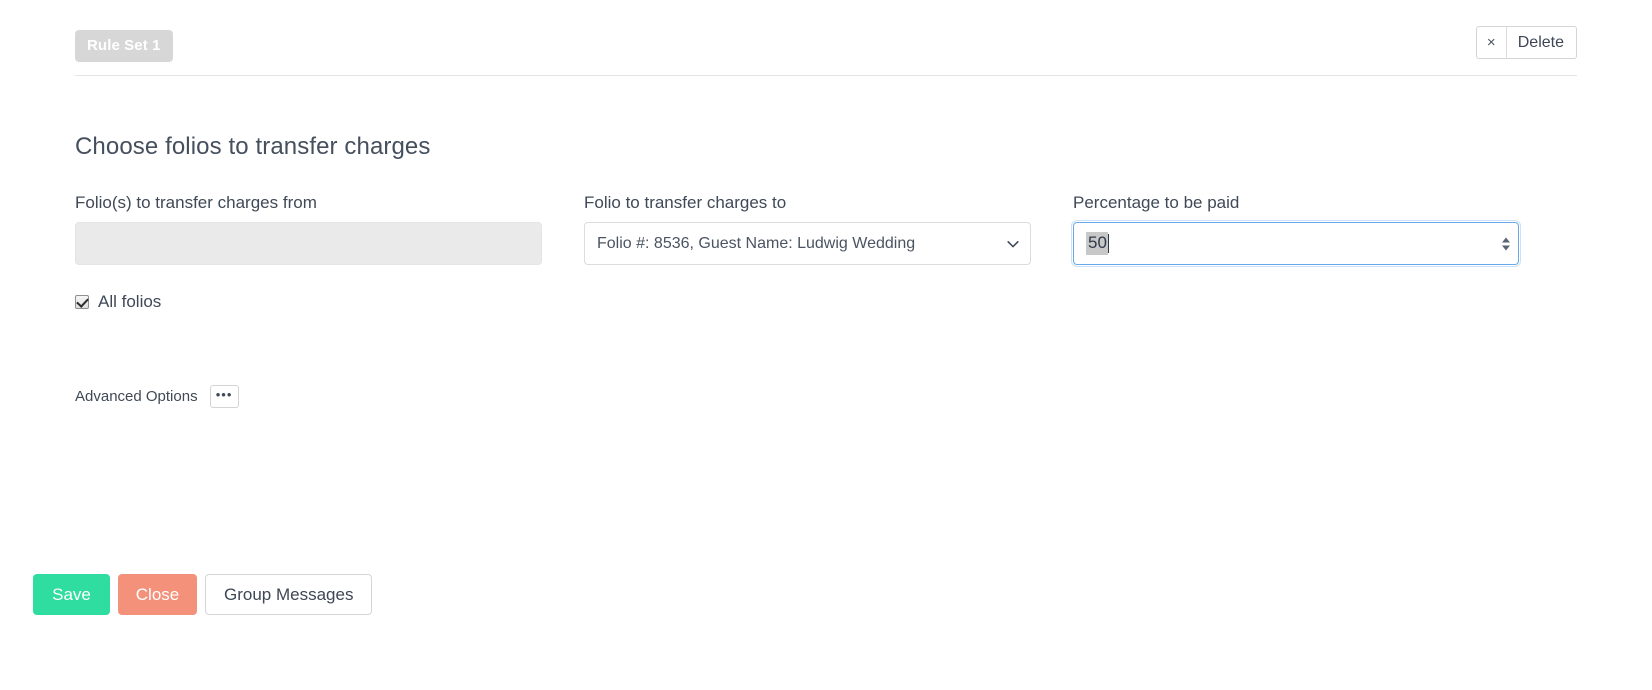 The width and height of the screenshot is (1652, 690). I want to click on close-icon: ×, so click(1492, 42).